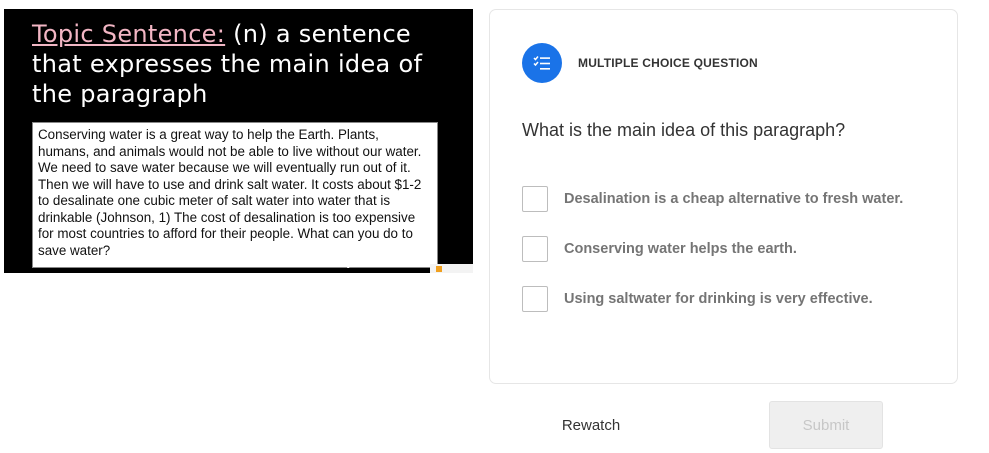 Image resolution: width=989 pixels, height=453 pixels. What do you see at coordinates (129, 34) in the screenshot?
I see `slide-title-term: Topic Sentence:` at bounding box center [129, 34].